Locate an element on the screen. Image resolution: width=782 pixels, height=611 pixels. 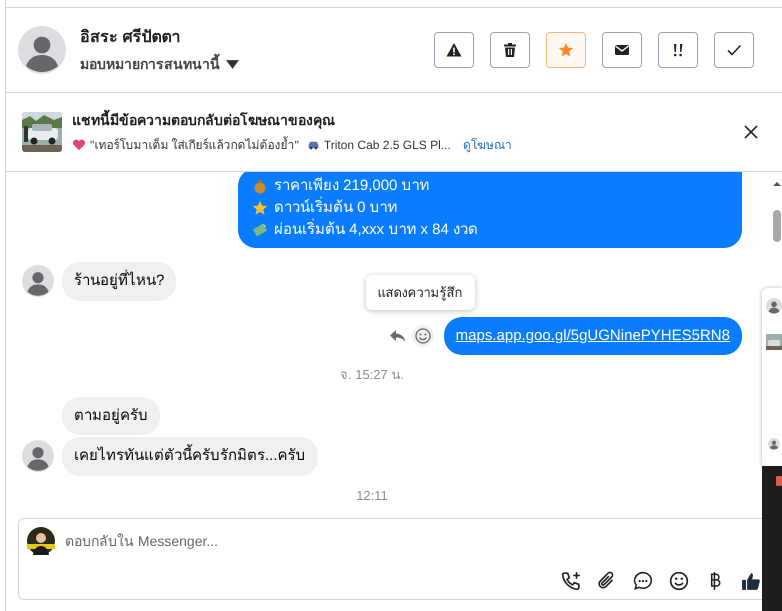
ad-quote: "เทอร์โบมาเต็ม ใส่เกียร์แล้วกดไม่ต้องย้ำ" is located at coordinates (194, 145).